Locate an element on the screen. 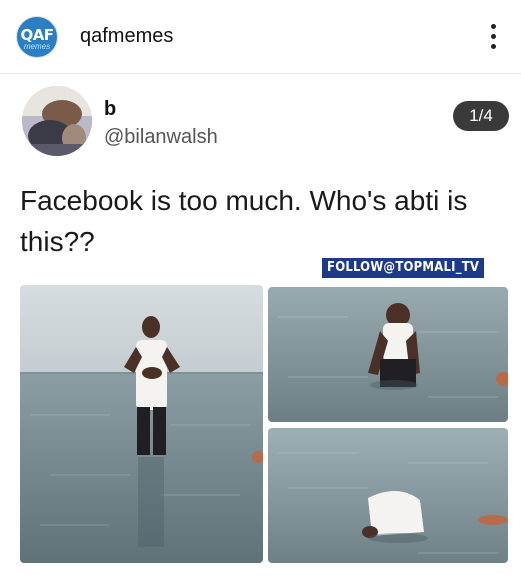  post-header: QAF memes qafmemes is located at coordinates (260, 37).